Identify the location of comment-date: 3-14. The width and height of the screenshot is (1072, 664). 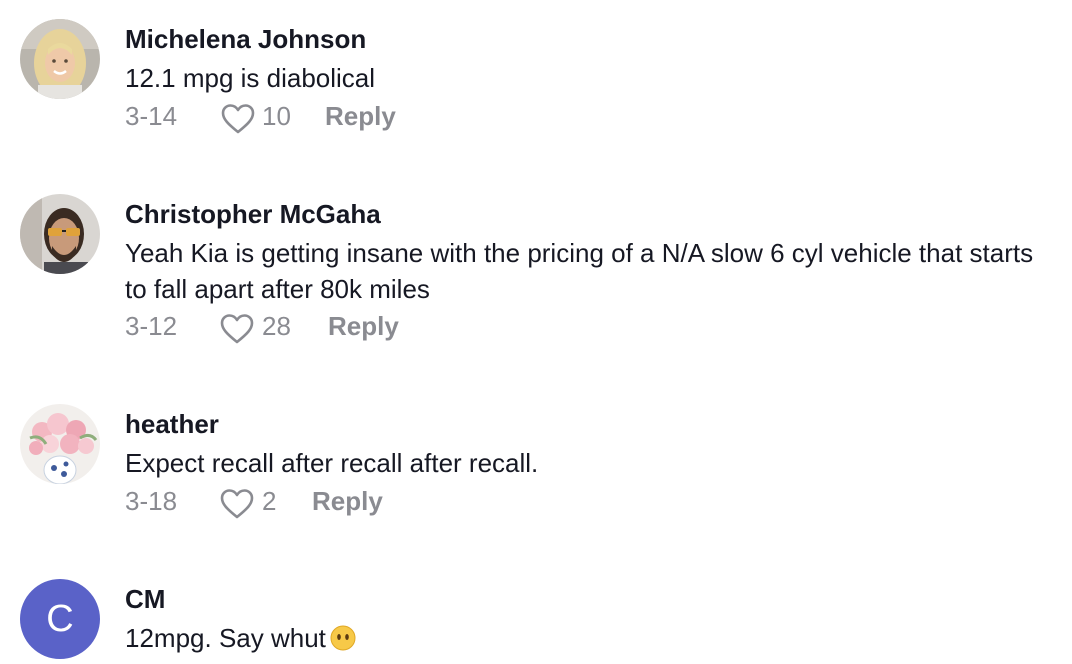
(151, 116).